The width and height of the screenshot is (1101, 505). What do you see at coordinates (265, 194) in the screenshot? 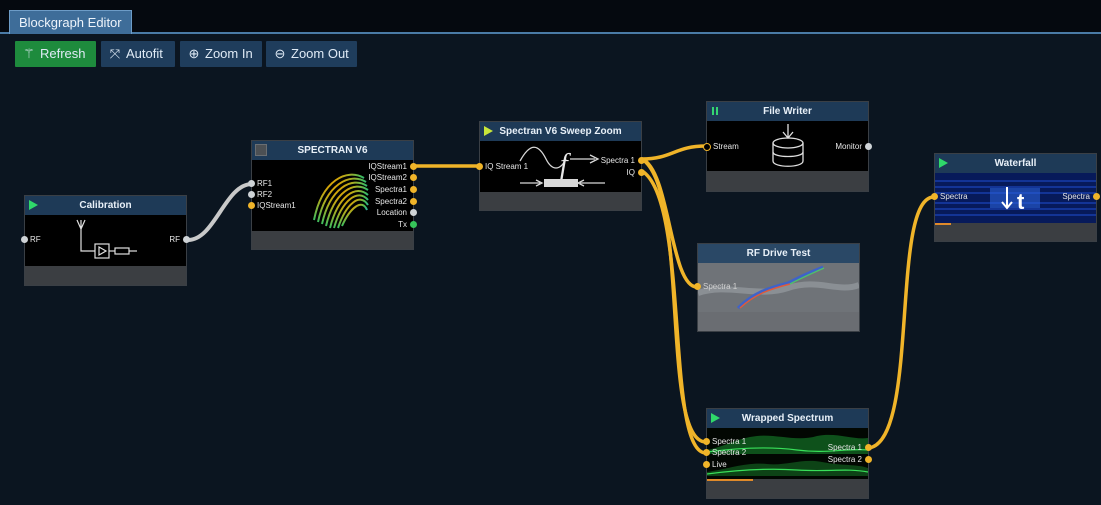
I see `port-label: RF2` at bounding box center [265, 194].